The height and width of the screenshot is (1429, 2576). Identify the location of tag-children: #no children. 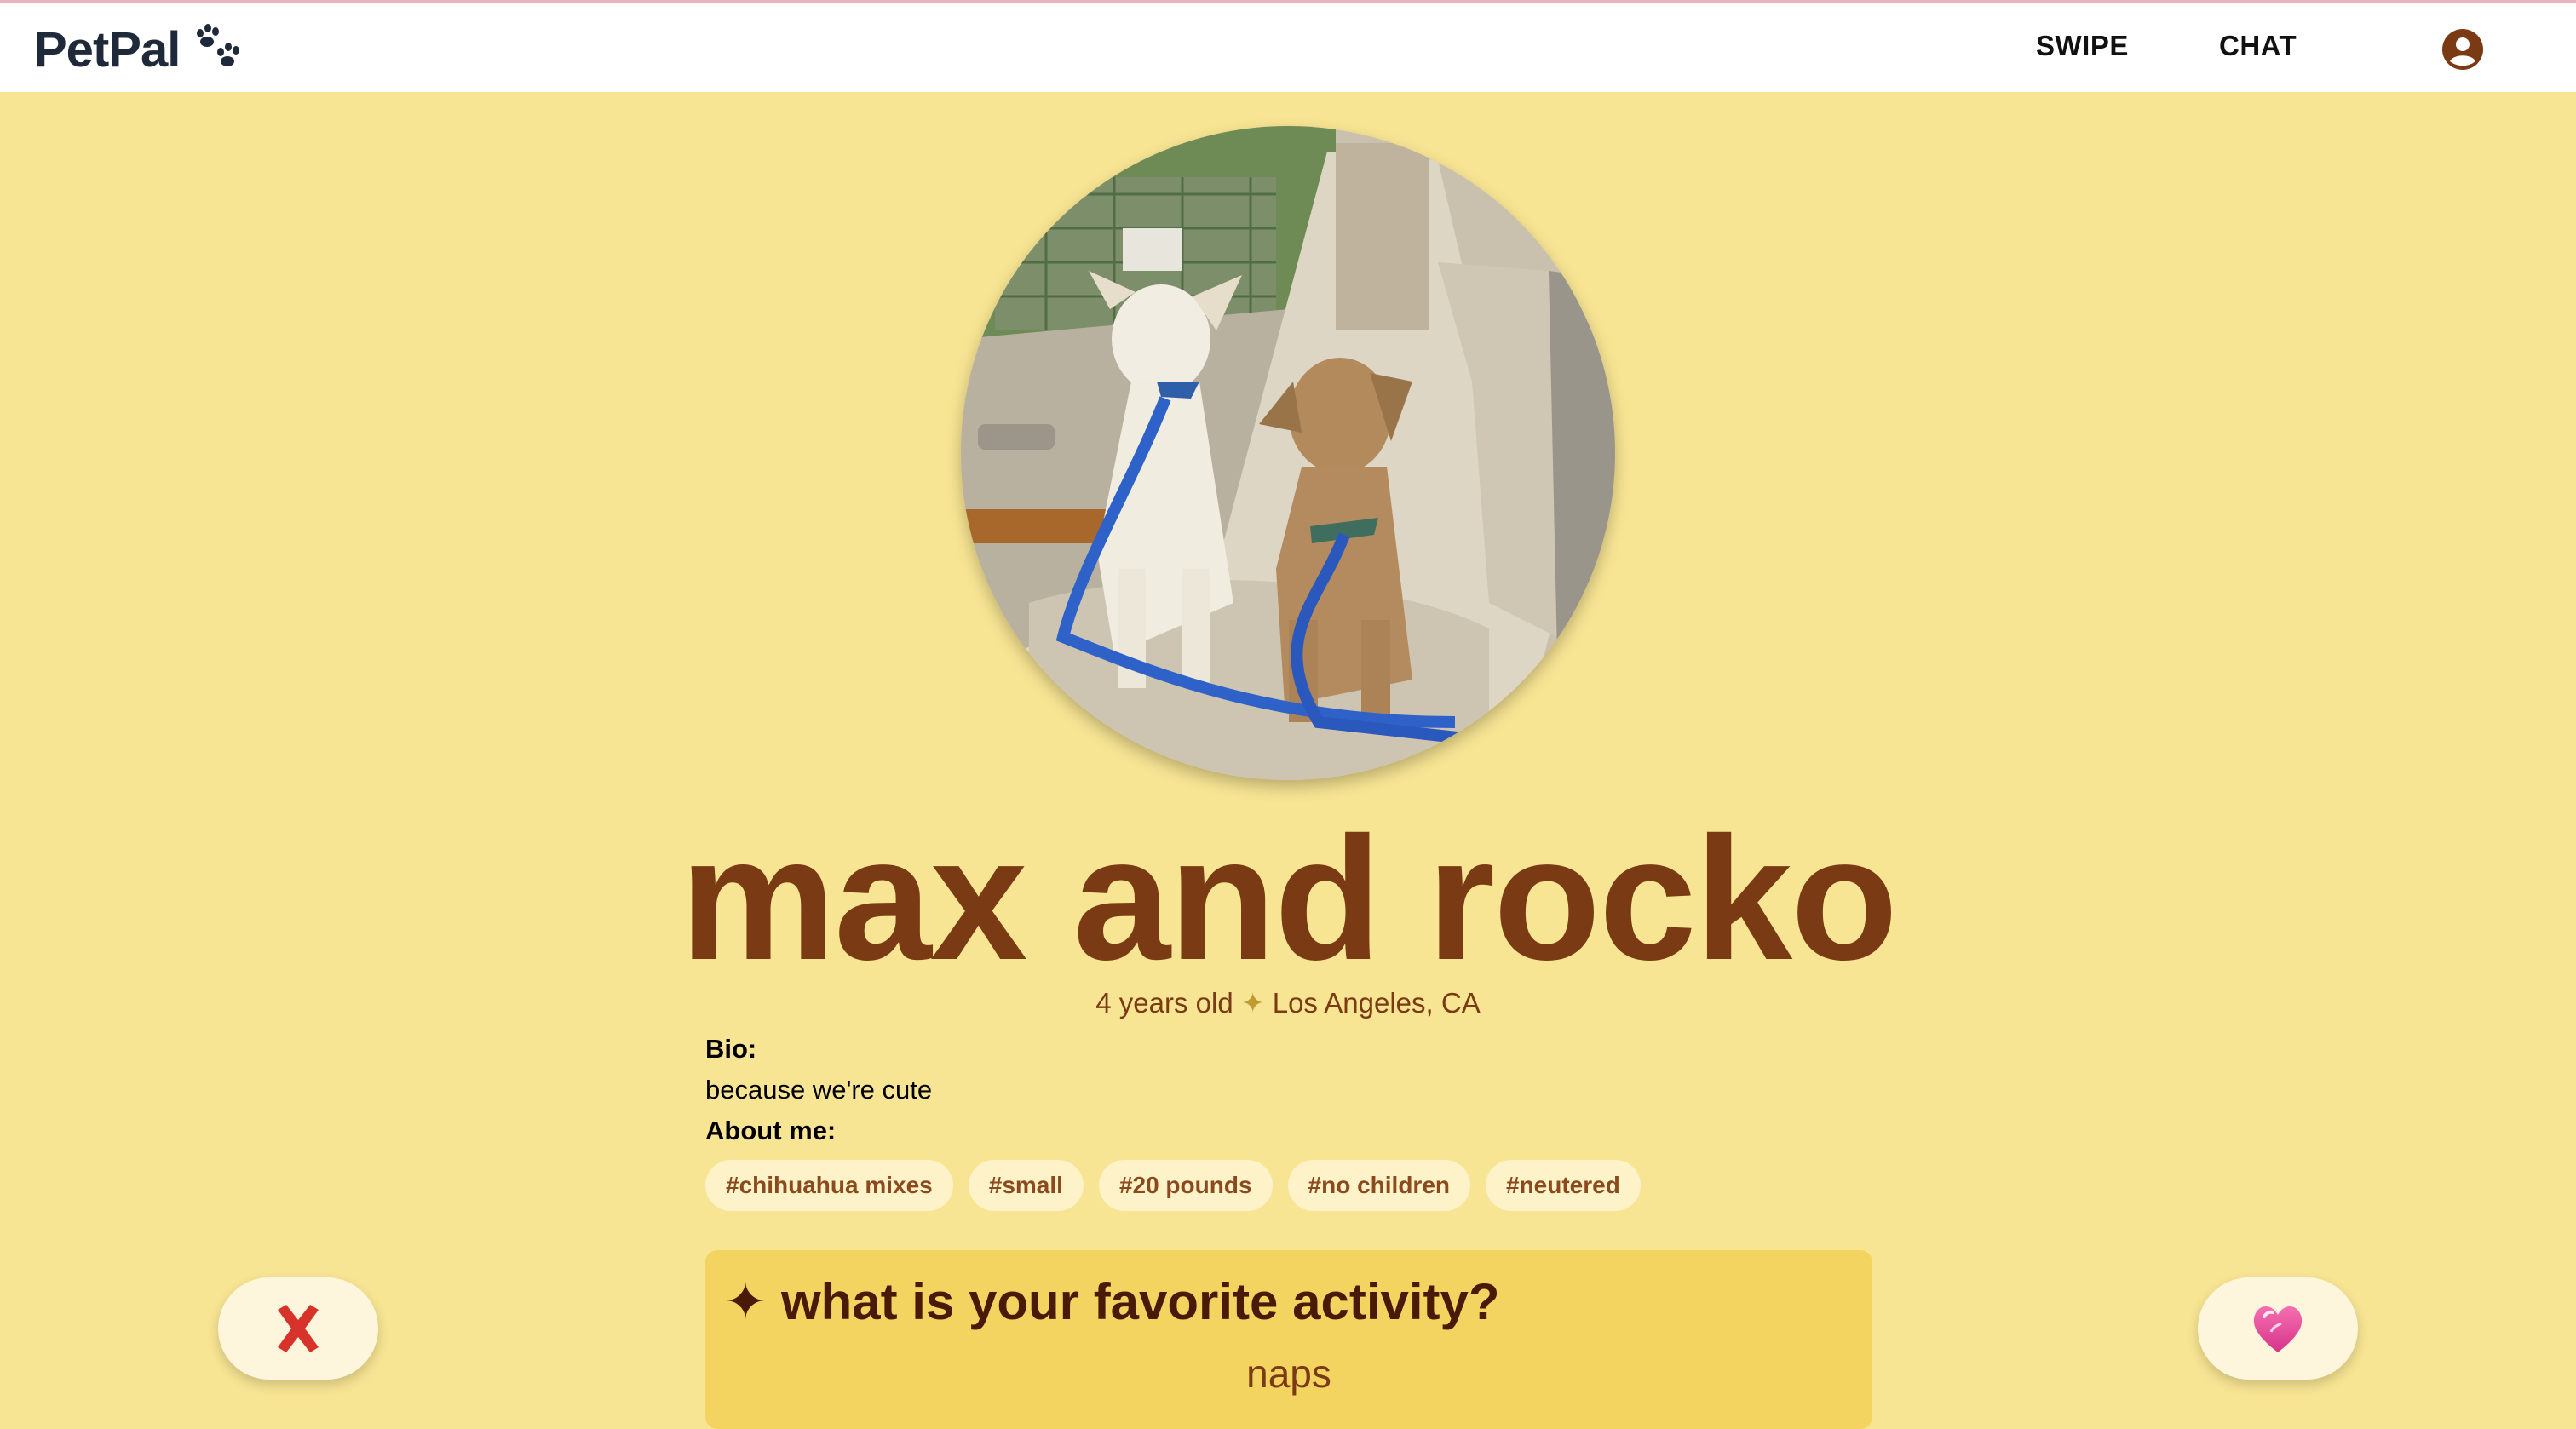
(1379, 1185).